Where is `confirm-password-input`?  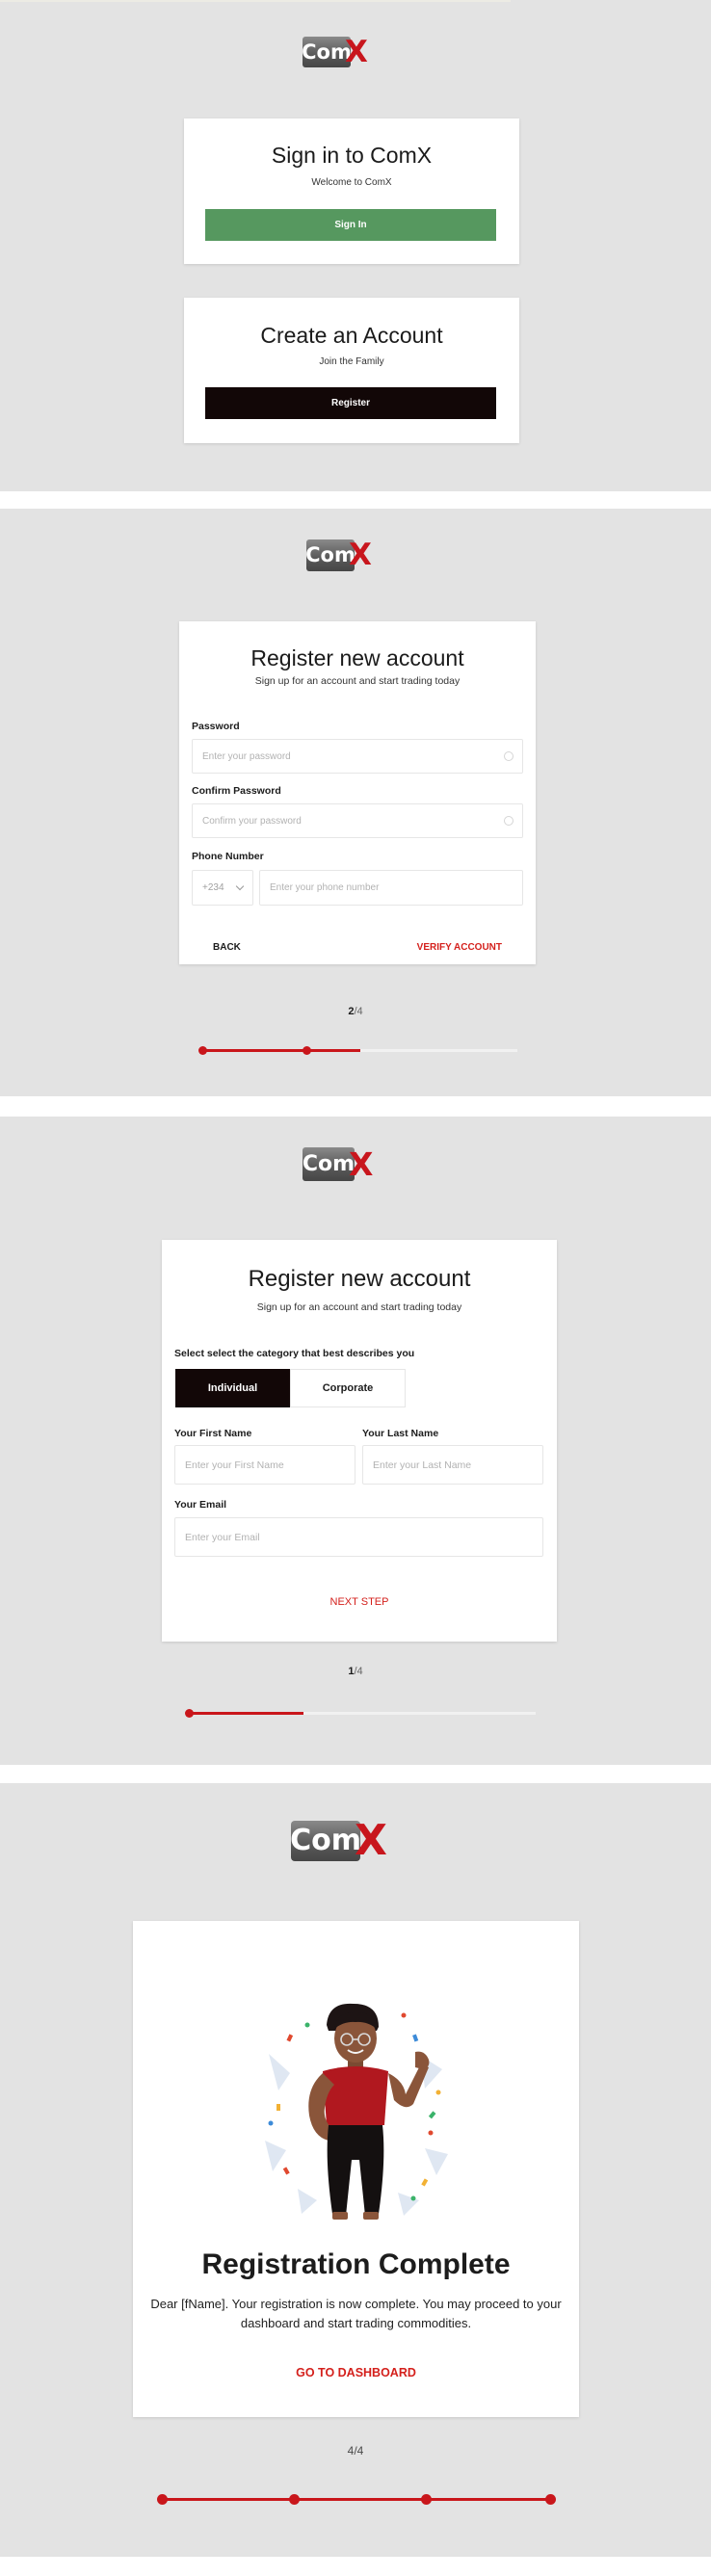
confirm-password-input is located at coordinates (357, 820).